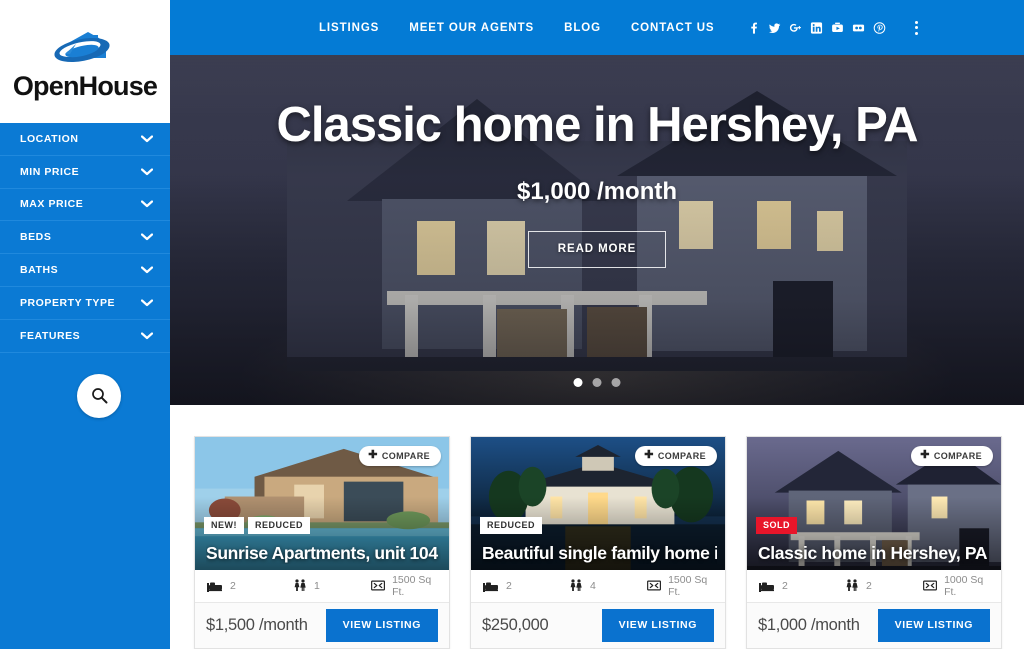 The width and height of the screenshot is (1024, 649). Describe the element at coordinates (753, 28) in the screenshot. I see `facebook-icon` at that location.